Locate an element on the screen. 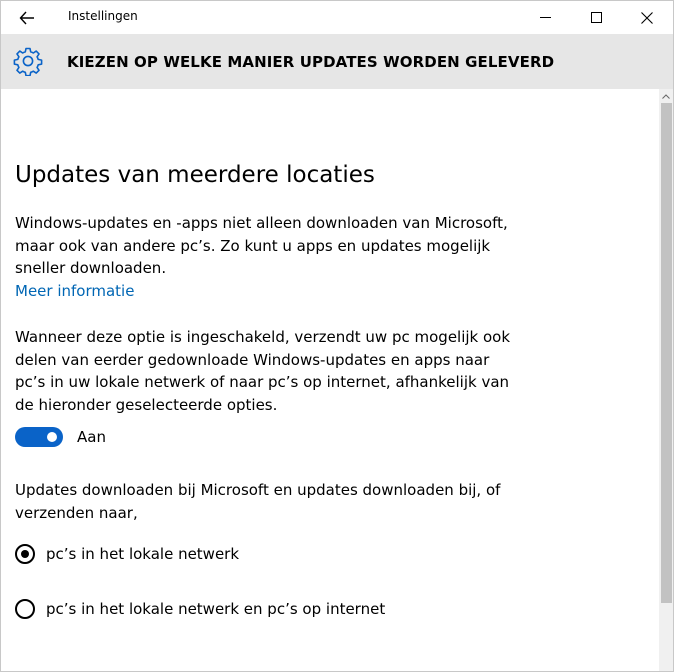 This screenshot has width=674, height=672. radio-button-selected is located at coordinates (25, 554).